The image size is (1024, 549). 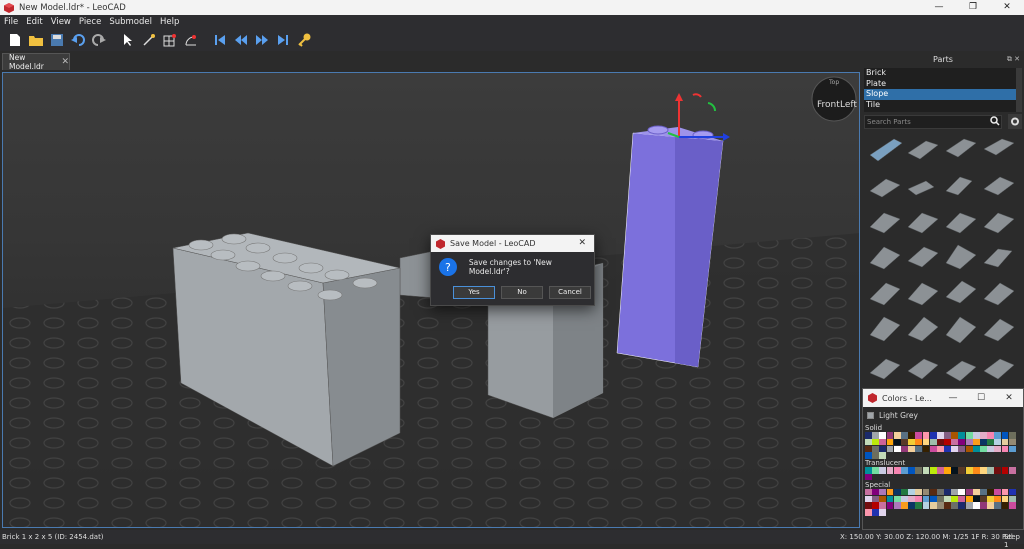 What do you see at coordinates (127, 40) in the screenshot?
I see `select-tool-icon` at bounding box center [127, 40].